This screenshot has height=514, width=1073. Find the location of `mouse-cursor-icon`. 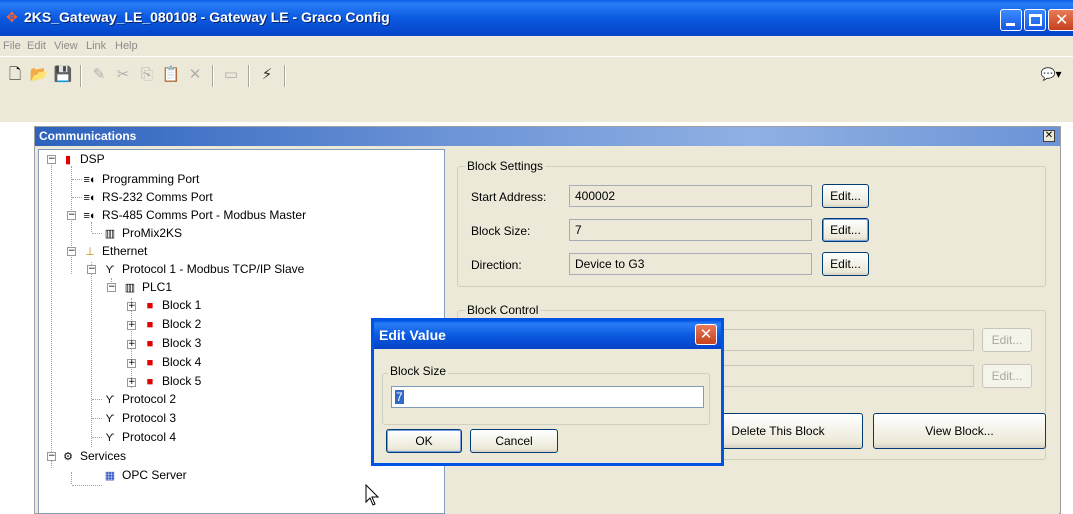

mouse-cursor-icon is located at coordinates (372, 495).